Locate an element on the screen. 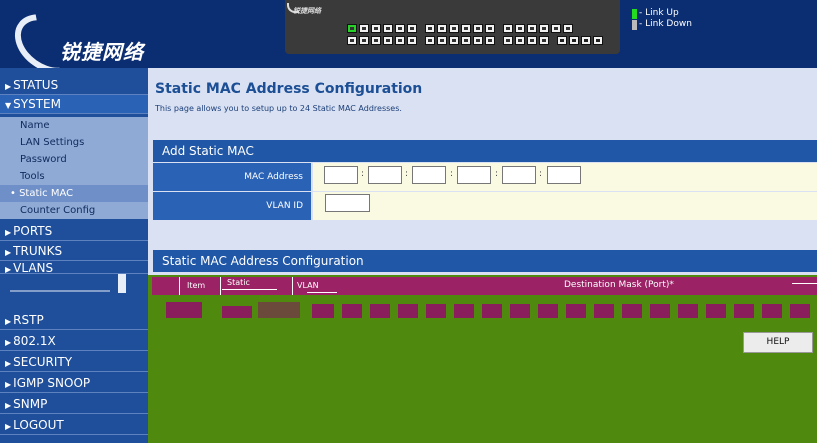 The width and height of the screenshot is (817, 443). sidebar-item-name: Name is located at coordinates (74, 125).